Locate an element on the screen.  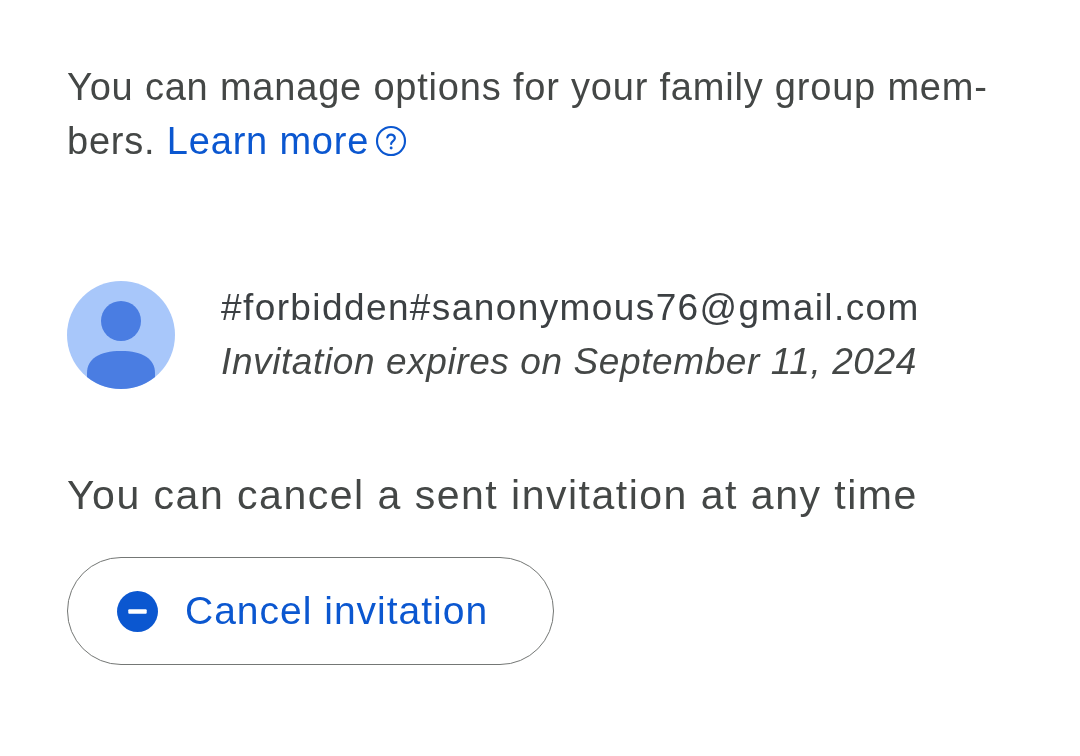
learn-more-link: Learn more is located at coordinates (287, 141).